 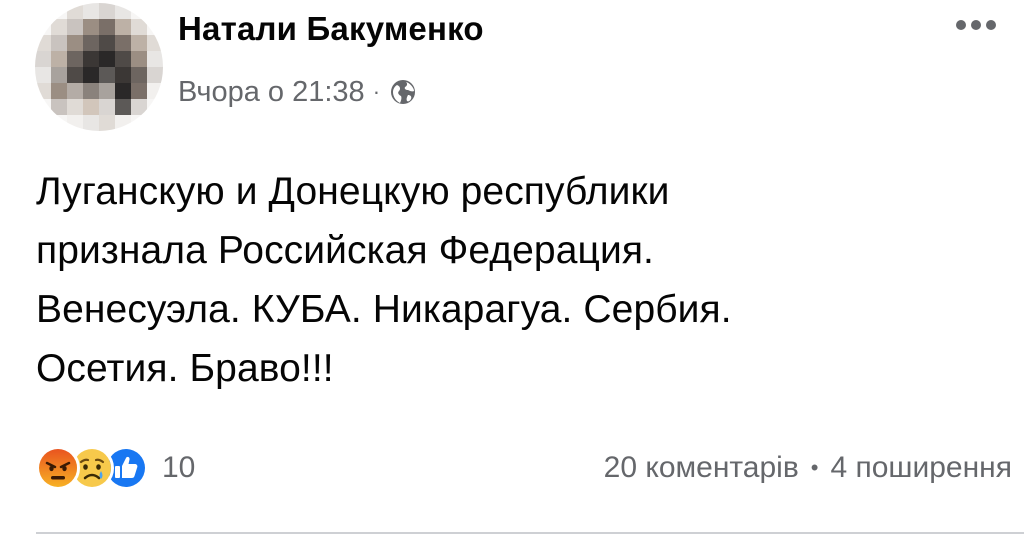 I want to click on post-text-line: признала Российская Федерация., so click(x=345, y=250).